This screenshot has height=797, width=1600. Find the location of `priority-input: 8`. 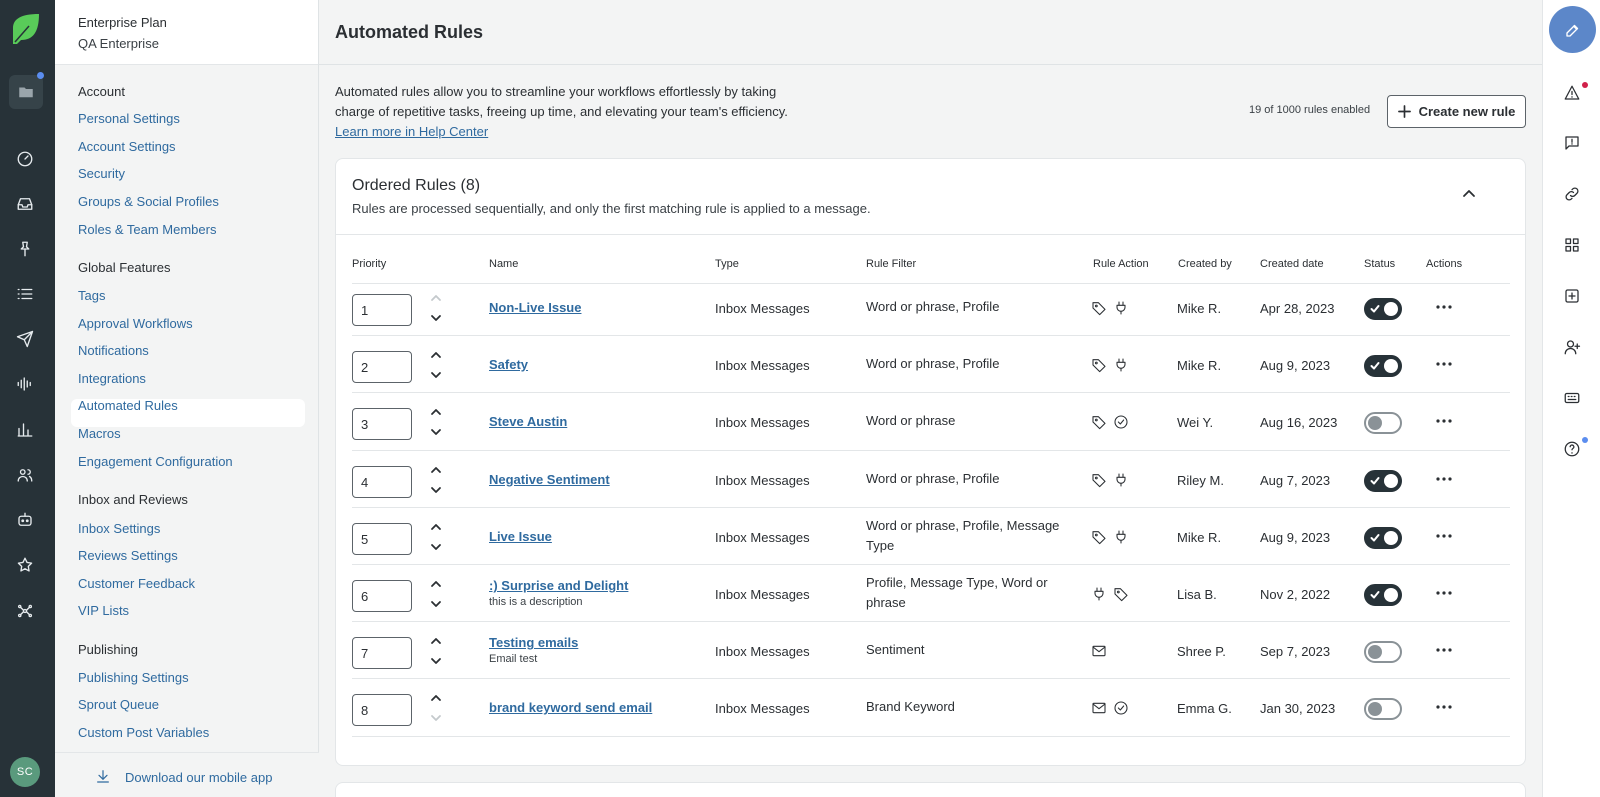

priority-input: 8 is located at coordinates (382, 710).